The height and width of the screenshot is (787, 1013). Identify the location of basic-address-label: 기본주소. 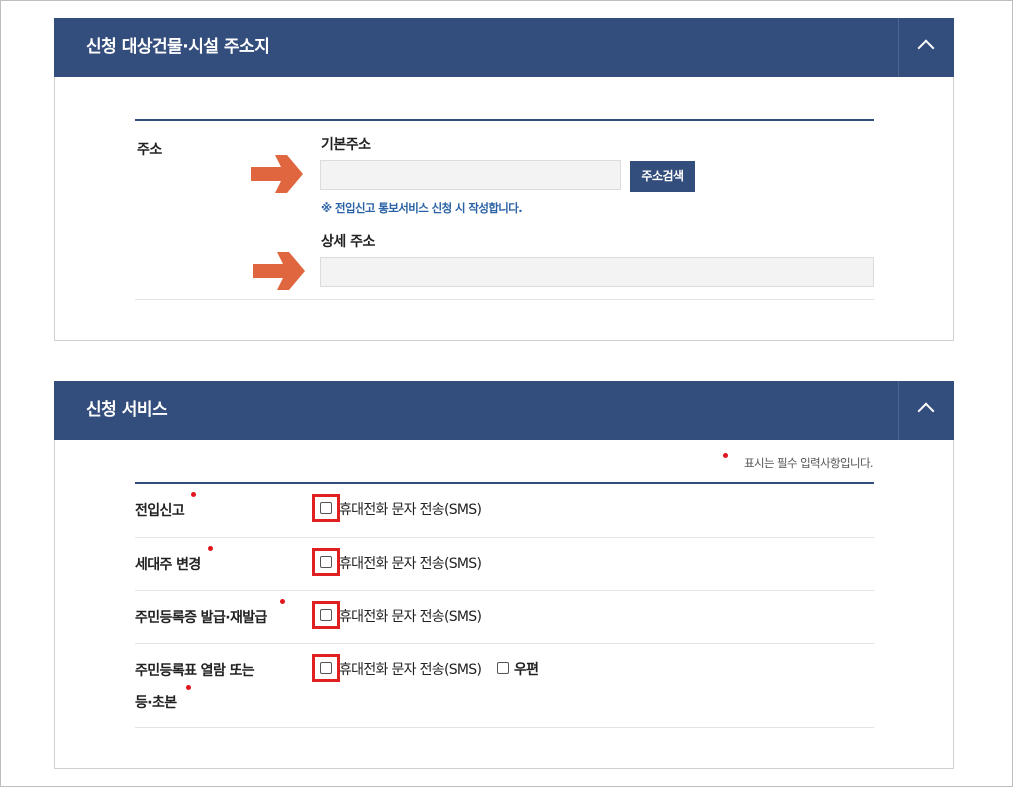
(346, 145).